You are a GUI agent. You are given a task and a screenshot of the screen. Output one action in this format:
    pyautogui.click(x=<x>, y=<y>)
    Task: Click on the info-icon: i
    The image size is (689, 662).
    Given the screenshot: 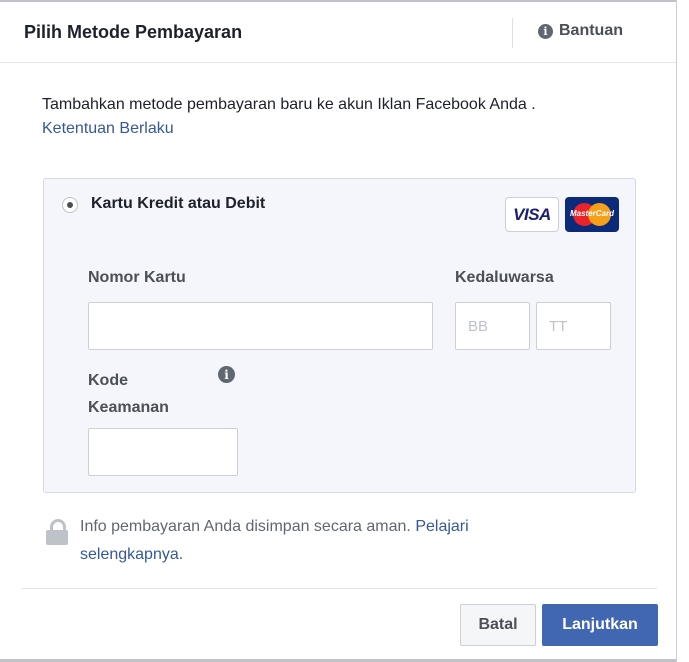 What is the action you would take?
    pyautogui.click(x=545, y=31)
    